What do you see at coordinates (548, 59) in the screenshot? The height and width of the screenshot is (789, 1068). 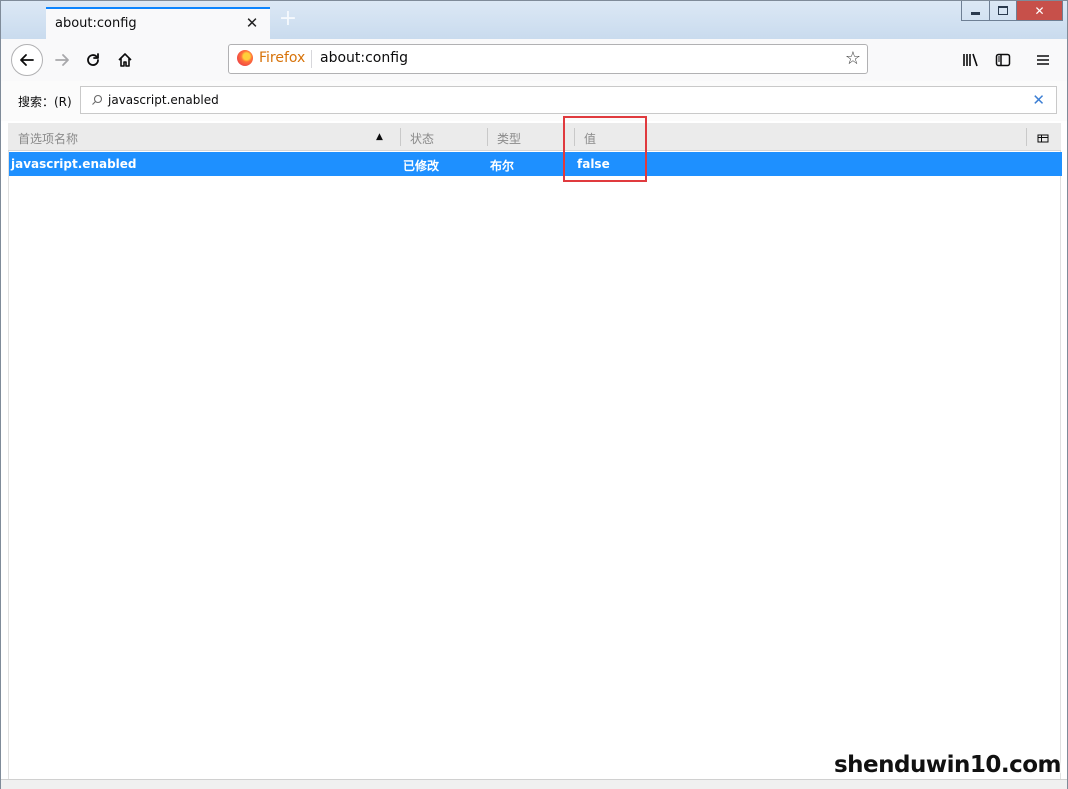 I see `url-bar: Firefox about:config ☆` at bounding box center [548, 59].